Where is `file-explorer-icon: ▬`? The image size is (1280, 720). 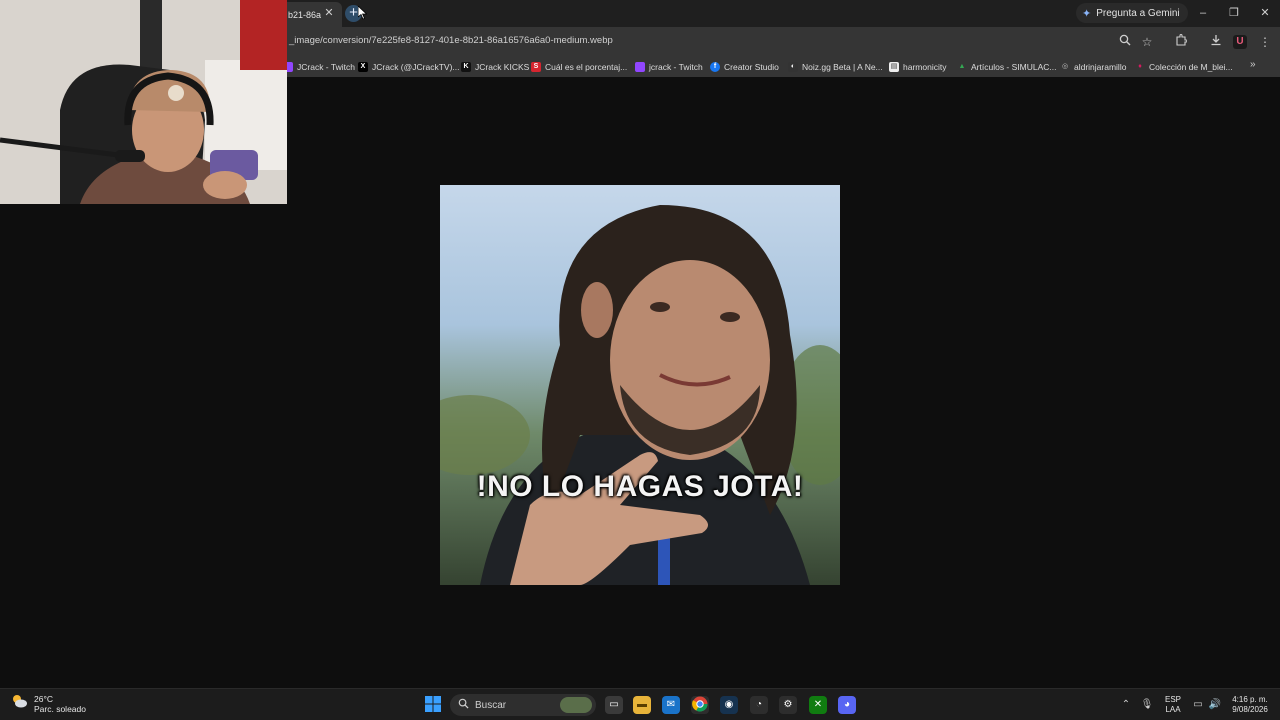
file-explorer-icon: ▬ is located at coordinates (642, 705).